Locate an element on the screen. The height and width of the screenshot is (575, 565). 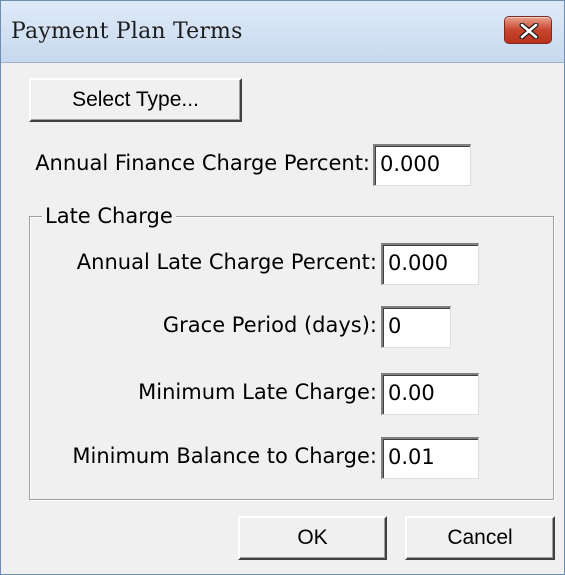
window-title: Payment Plan Terms is located at coordinates (127, 31).